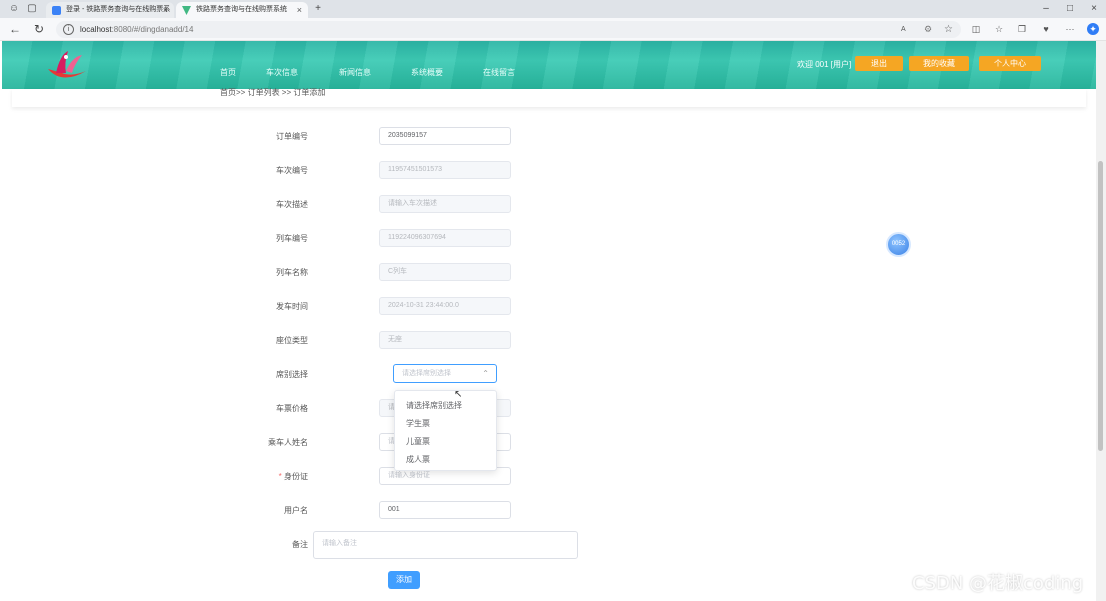  Describe the element at coordinates (96, 29) in the screenshot. I see `url-host: localhost` at that location.